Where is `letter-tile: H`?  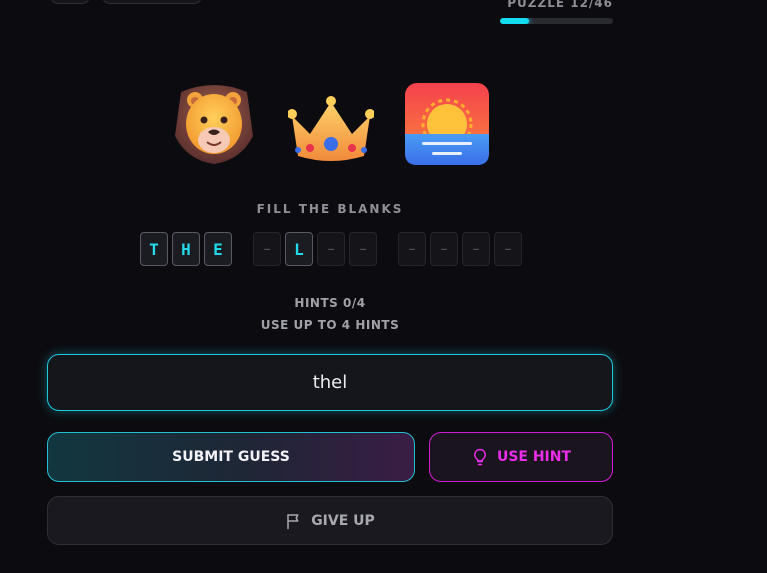
letter-tile: H is located at coordinates (186, 249).